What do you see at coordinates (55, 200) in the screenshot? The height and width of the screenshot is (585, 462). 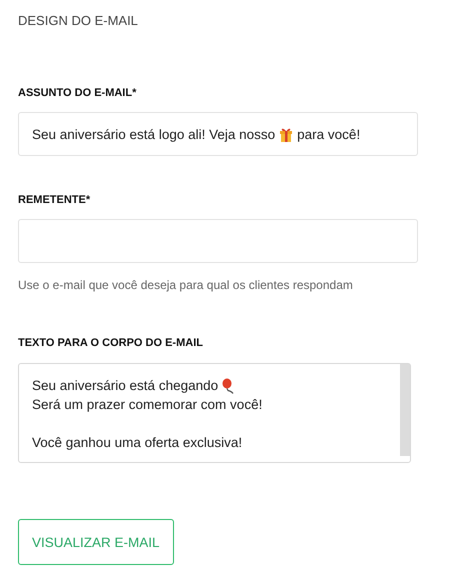 I see `field-label: REMETENTE*` at bounding box center [55, 200].